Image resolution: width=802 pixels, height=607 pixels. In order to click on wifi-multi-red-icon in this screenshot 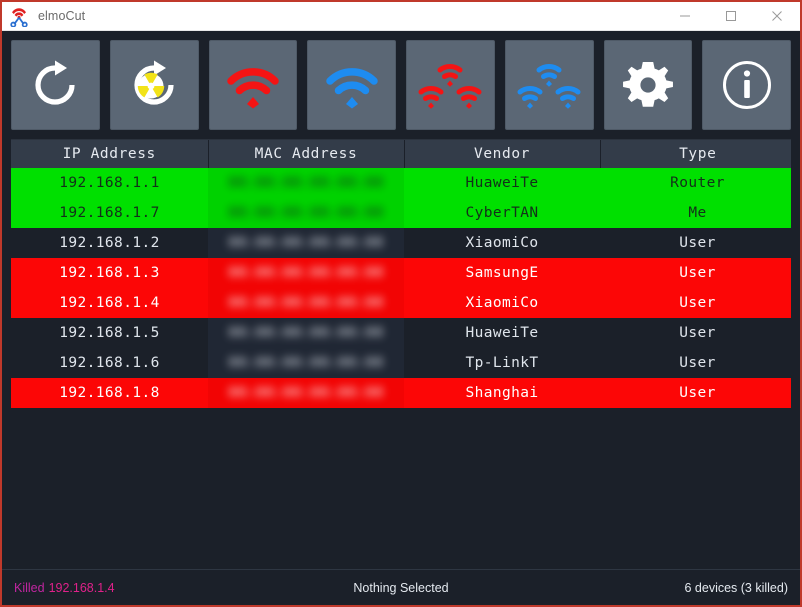, I will do `click(450, 86)`.